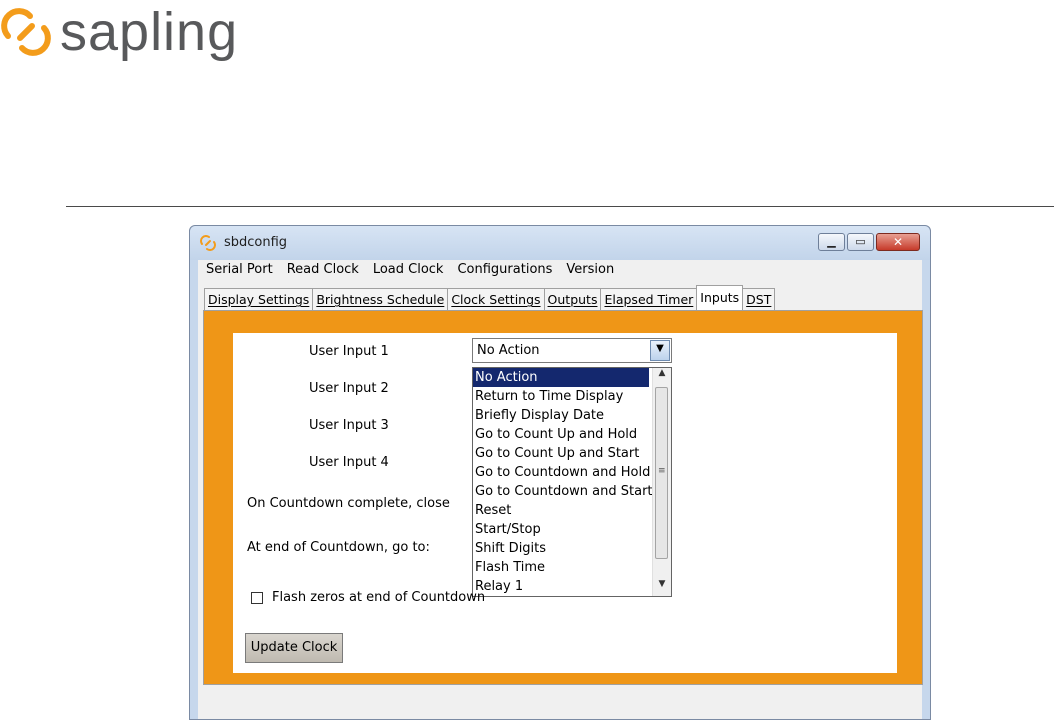 Image resolution: width=1054 pixels, height=722 pixels. What do you see at coordinates (590, 270) in the screenshot?
I see `menu-version: Version` at bounding box center [590, 270].